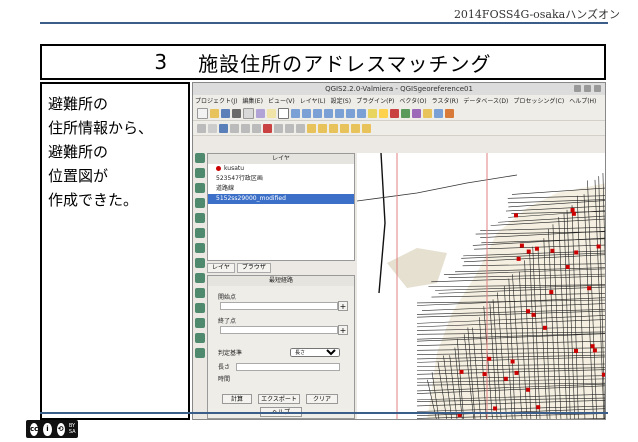 This screenshot has height=442, width=638. What do you see at coordinates (445, 100) in the screenshot?
I see `menu-raster: ラスタ(R)` at bounding box center [445, 100].